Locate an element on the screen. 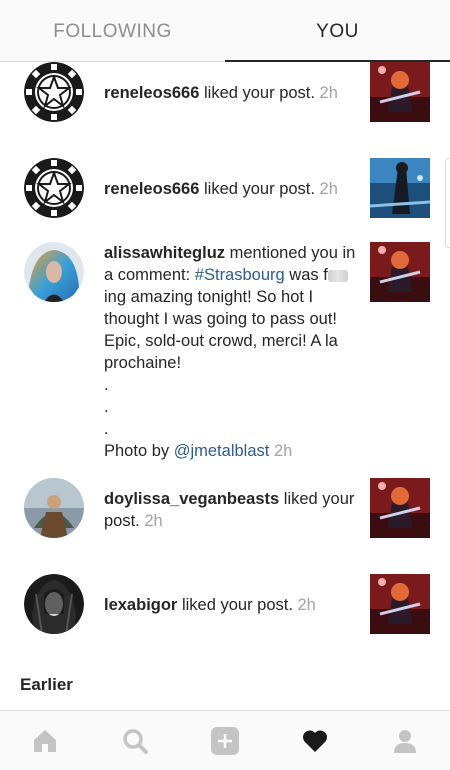  nav-add-post is located at coordinates (225, 740).